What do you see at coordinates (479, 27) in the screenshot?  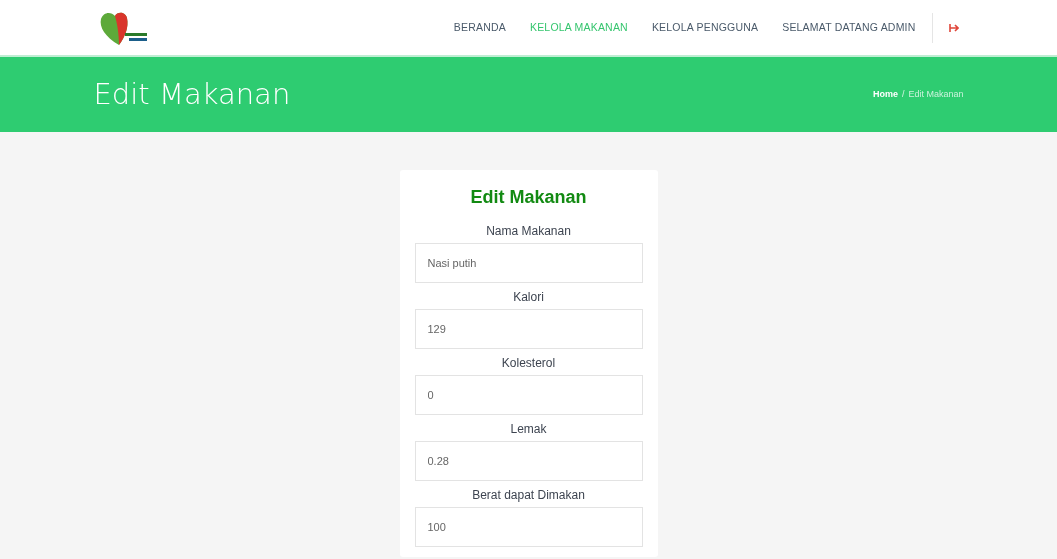 I see `nav-link: BERANDA` at bounding box center [479, 27].